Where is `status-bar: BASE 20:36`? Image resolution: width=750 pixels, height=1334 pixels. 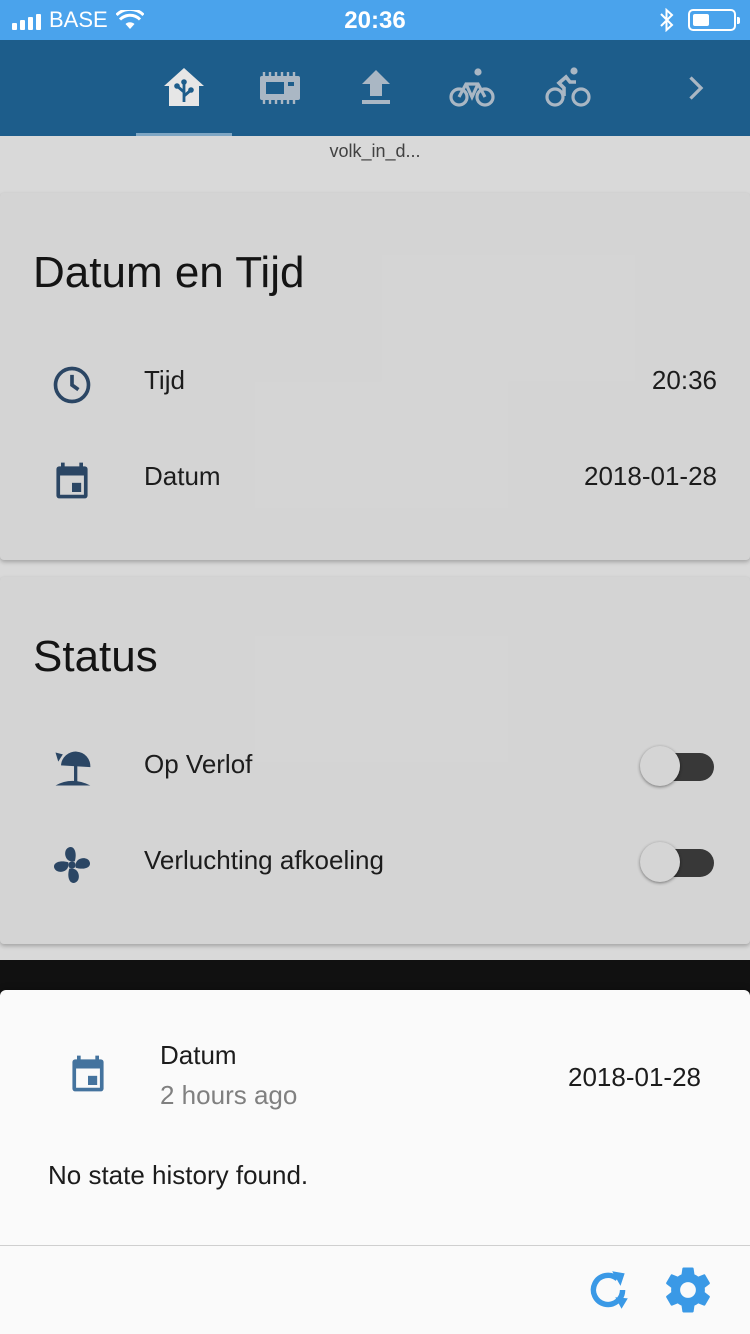
status-bar: BASE 20:36 is located at coordinates (375, 20).